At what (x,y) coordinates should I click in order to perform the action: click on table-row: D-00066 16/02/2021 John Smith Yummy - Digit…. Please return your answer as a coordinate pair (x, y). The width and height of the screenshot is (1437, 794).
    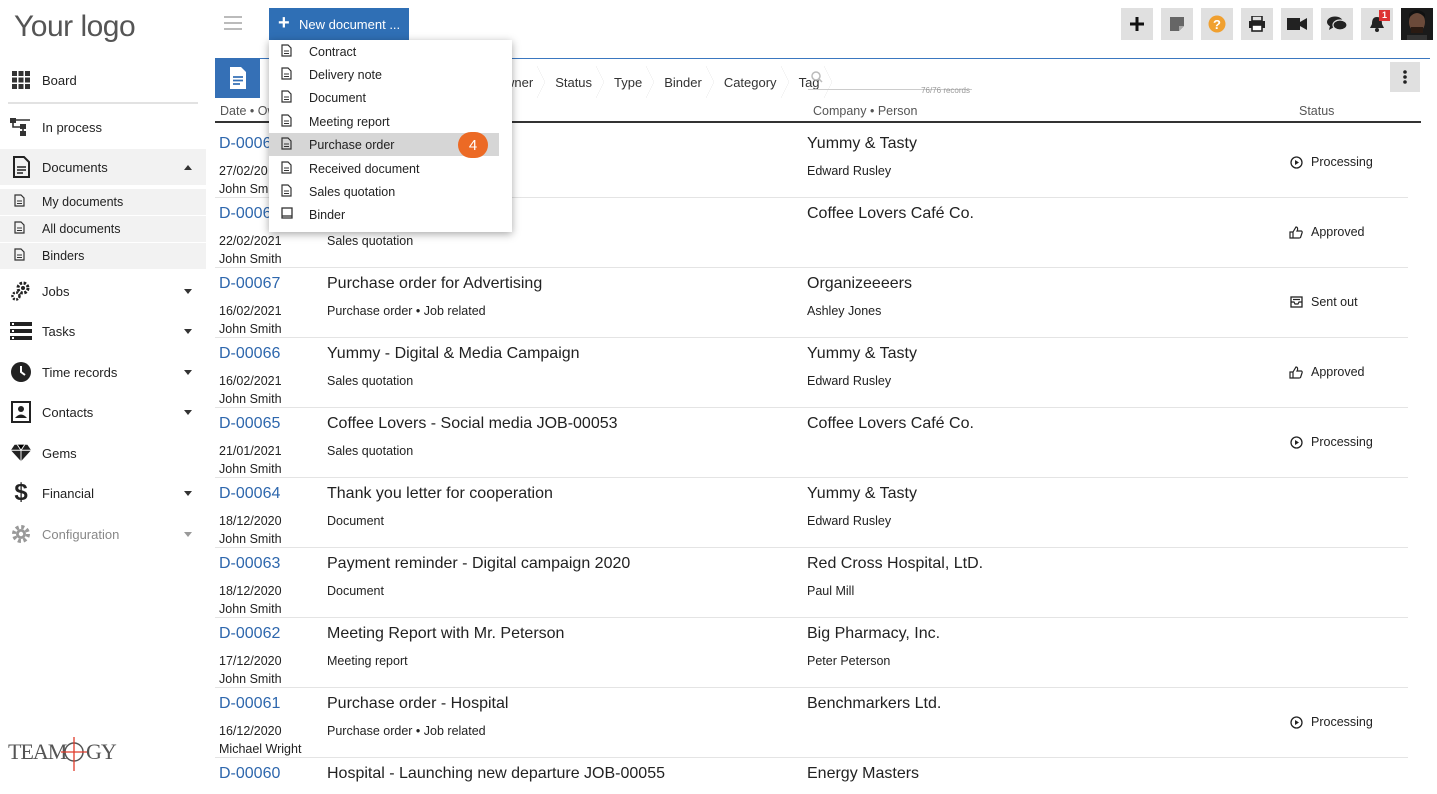
    Looking at the image, I should click on (811, 373).